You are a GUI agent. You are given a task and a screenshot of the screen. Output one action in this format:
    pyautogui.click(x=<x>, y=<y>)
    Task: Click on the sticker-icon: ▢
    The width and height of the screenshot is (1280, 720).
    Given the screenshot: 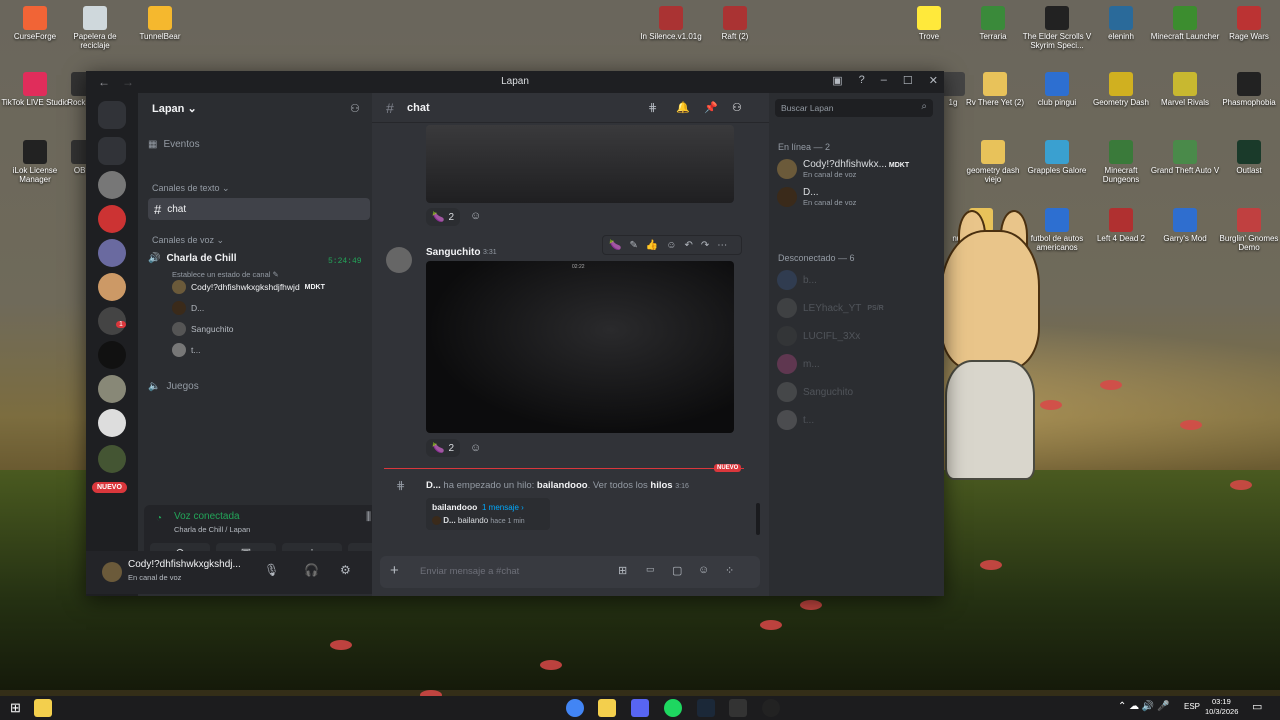 What is the action you would take?
    pyautogui.click(x=677, y=570)
    